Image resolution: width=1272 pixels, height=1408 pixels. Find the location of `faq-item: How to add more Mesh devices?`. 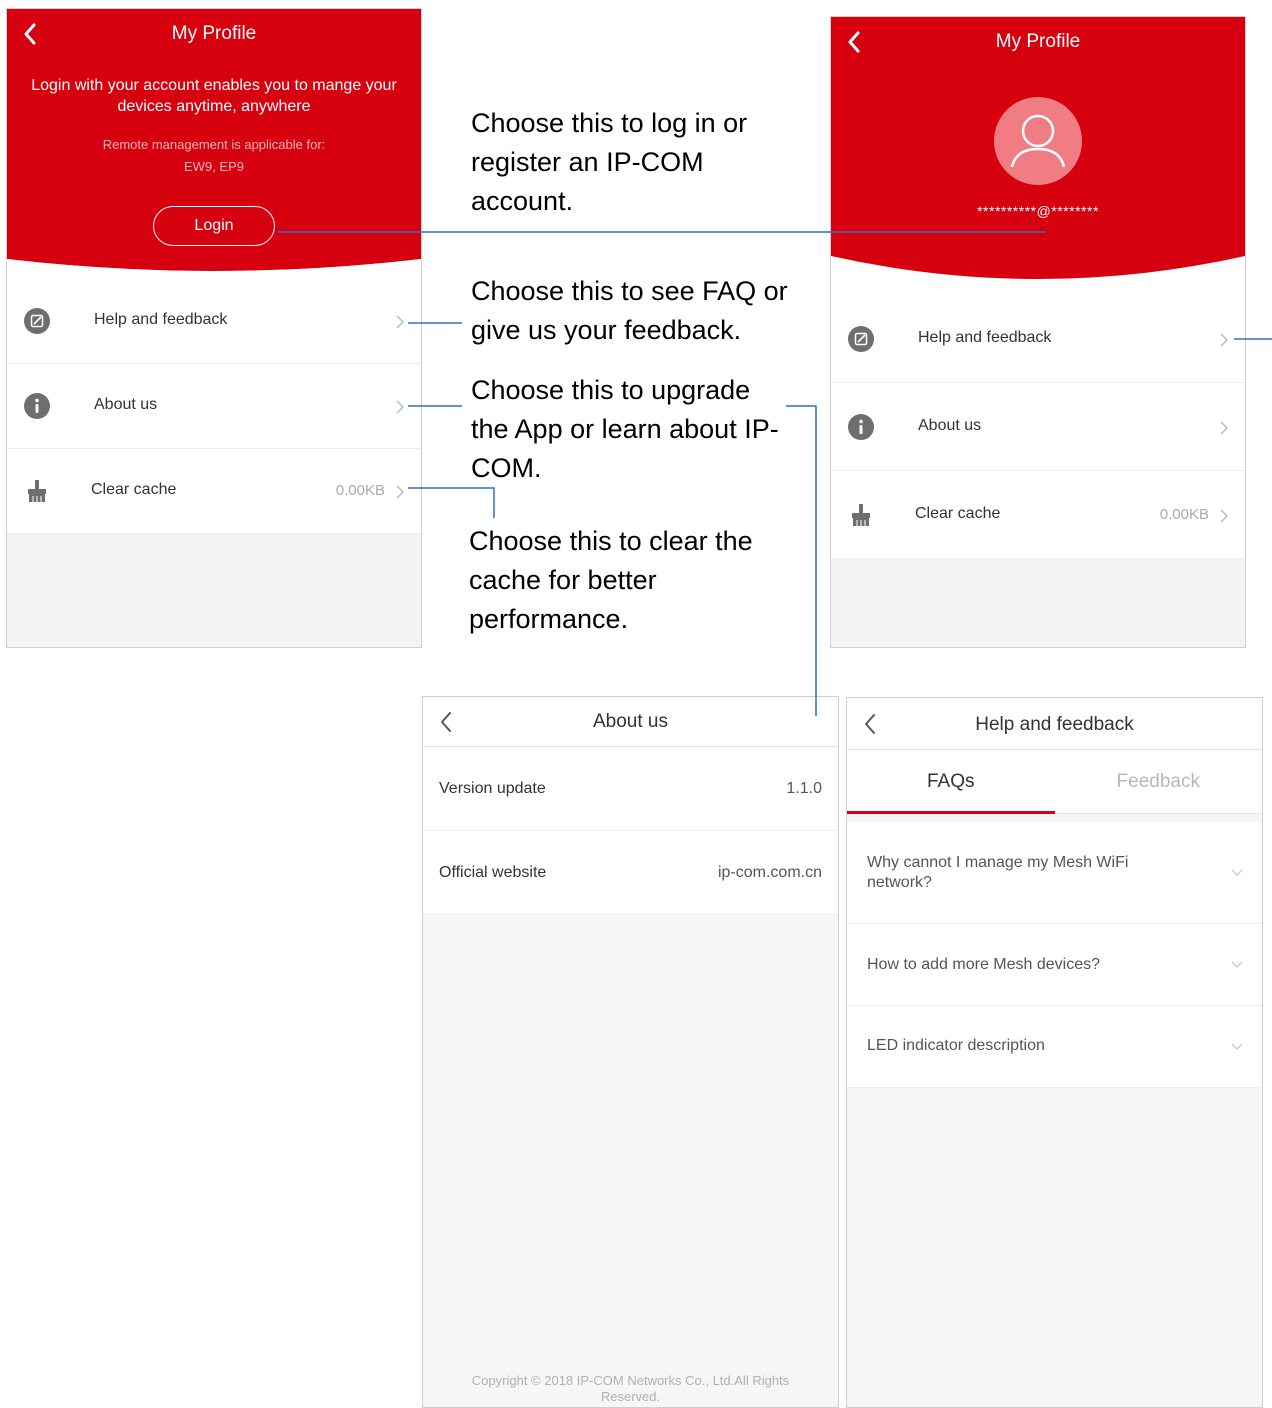

faq-item: How to add more Mesh devices? is located at coordinates (1054, 965).